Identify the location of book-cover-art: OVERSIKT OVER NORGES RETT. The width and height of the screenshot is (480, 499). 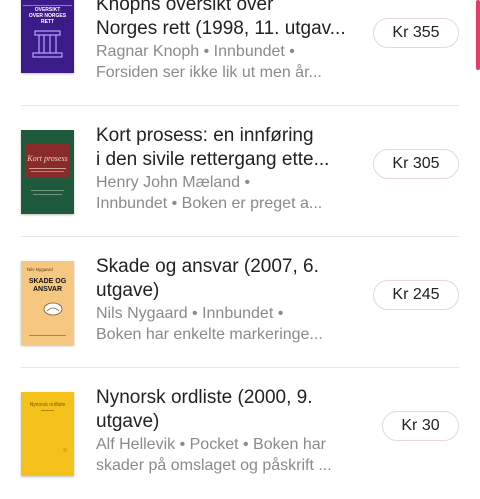
(47, 36).